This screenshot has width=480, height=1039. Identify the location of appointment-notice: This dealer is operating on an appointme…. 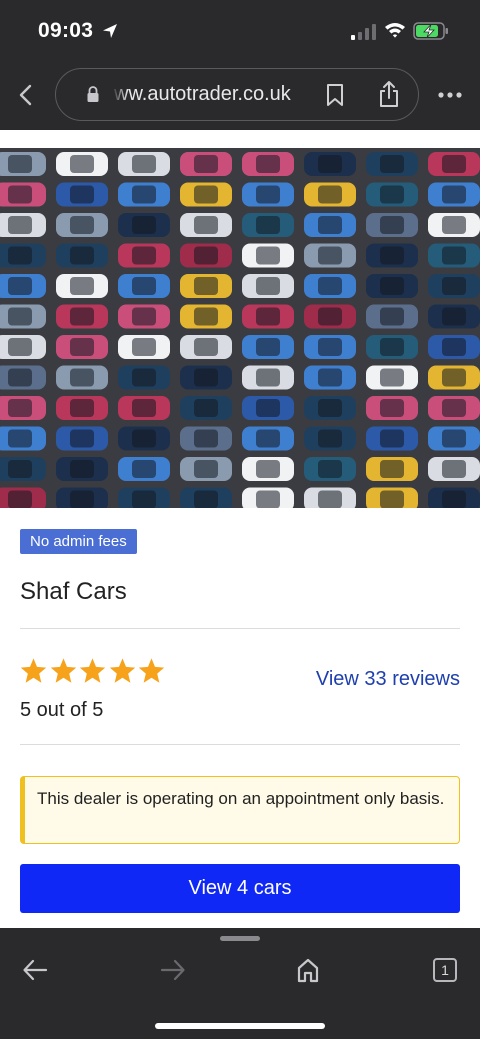
(240, 810).